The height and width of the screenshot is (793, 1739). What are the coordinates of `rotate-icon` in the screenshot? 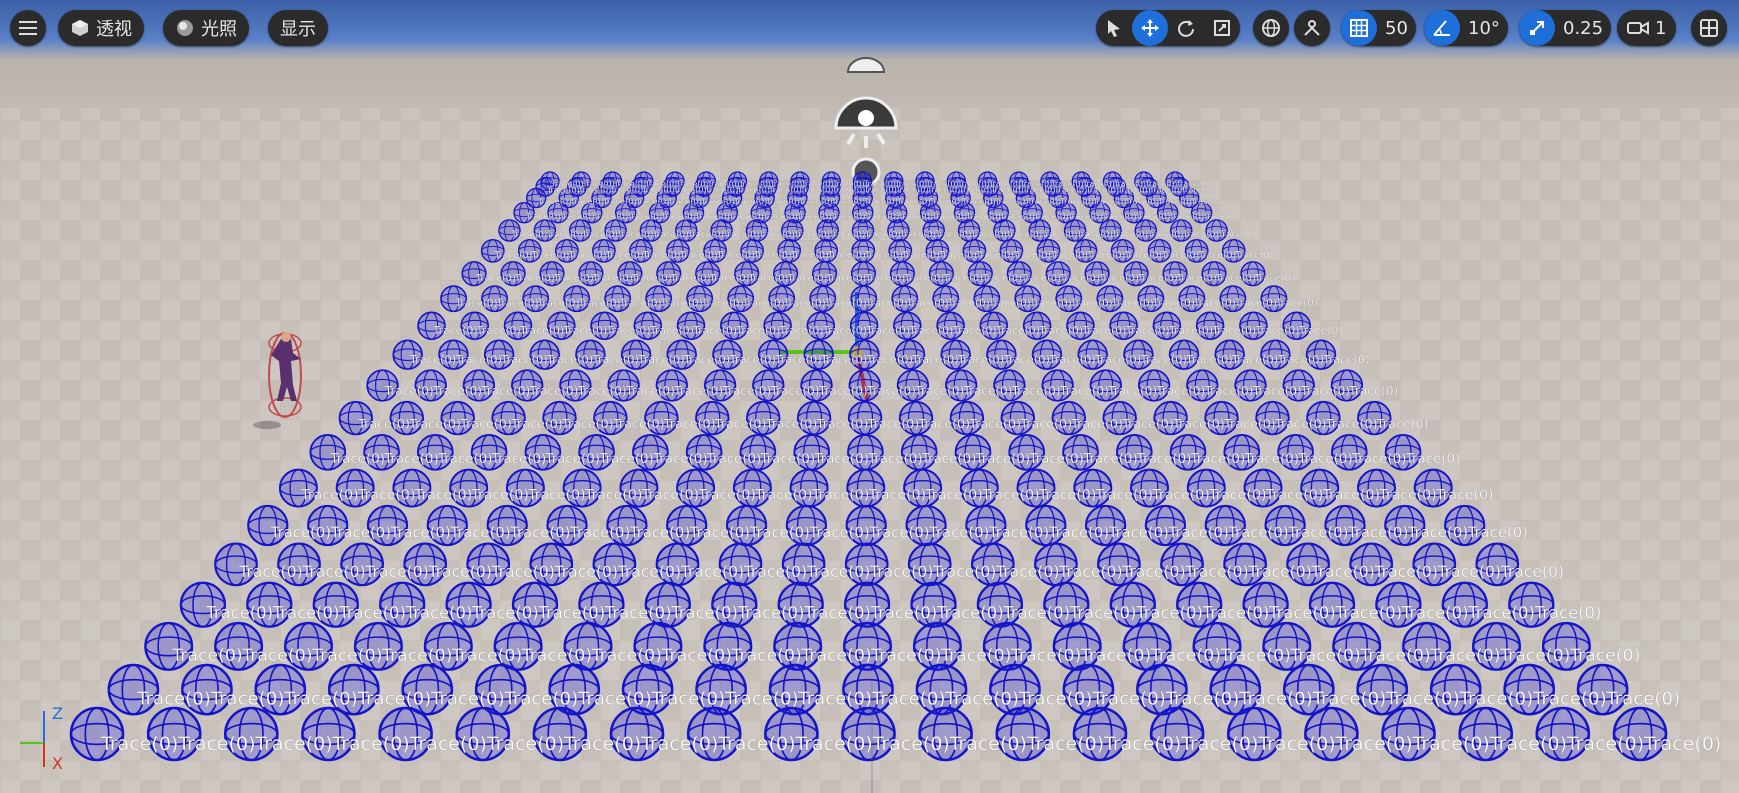 It's located at (1186, 28).